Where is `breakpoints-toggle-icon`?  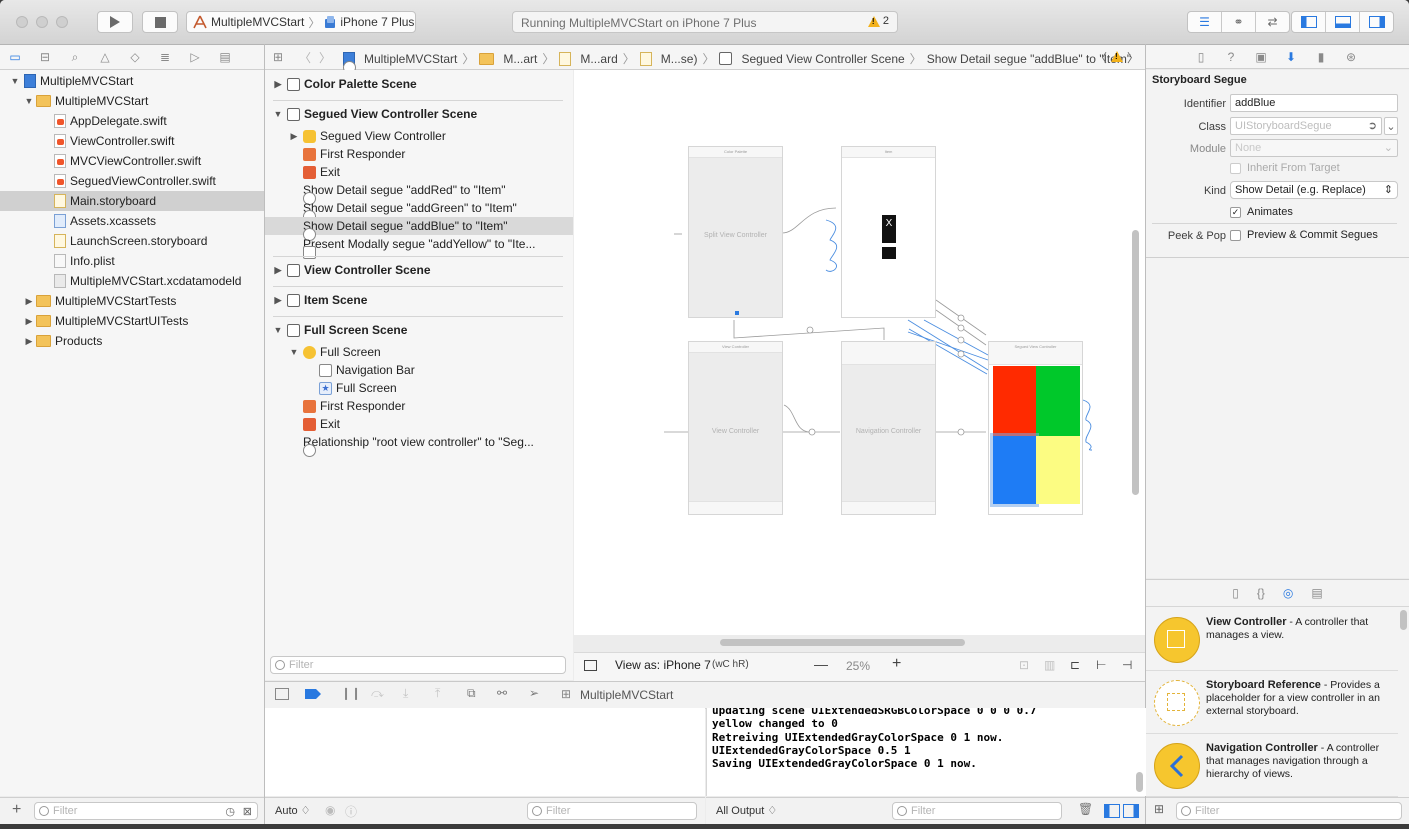 breakpoints-toggle-icon is located at coordinates (313, 694).